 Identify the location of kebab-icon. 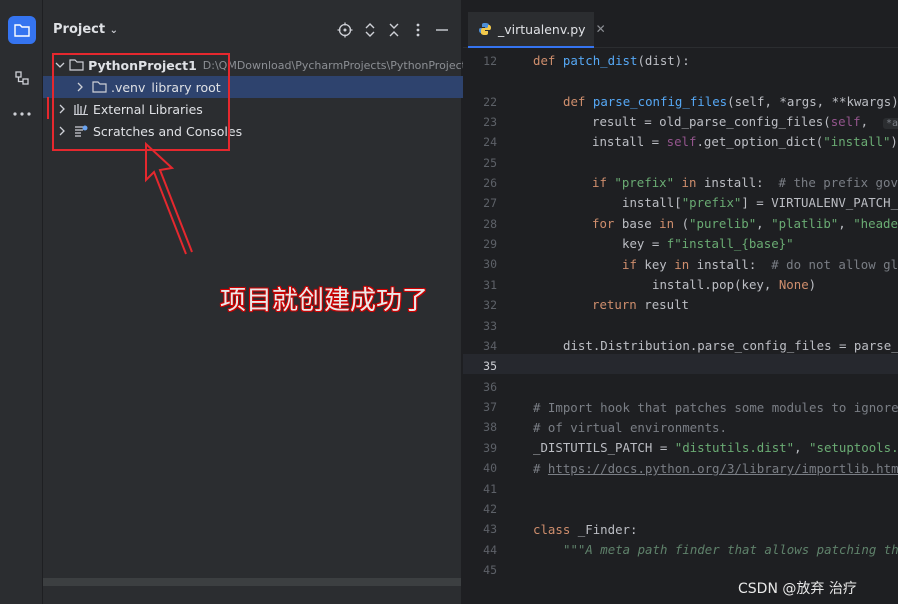
(418, 30).